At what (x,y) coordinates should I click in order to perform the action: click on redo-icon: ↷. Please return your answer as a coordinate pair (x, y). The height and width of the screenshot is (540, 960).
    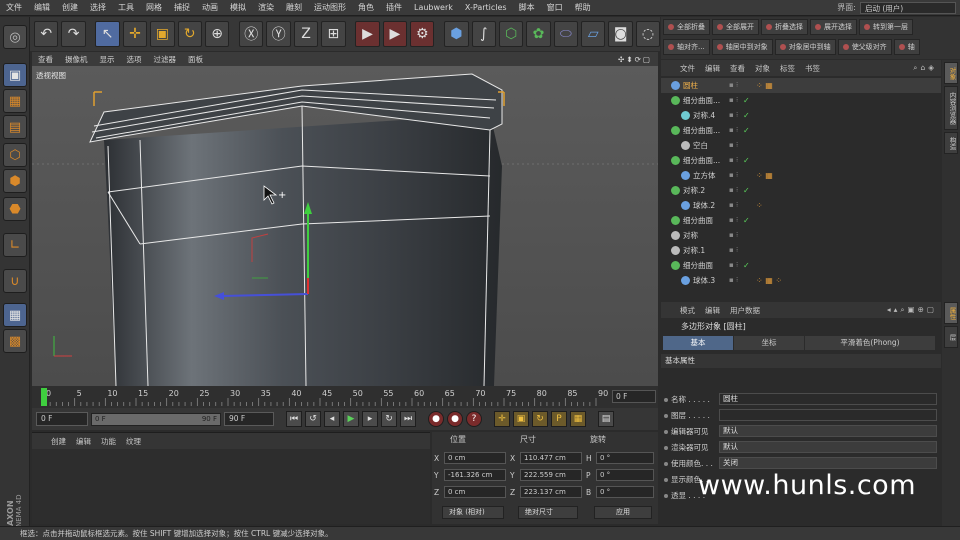
    Looking at the image, I should click on (73, 34).